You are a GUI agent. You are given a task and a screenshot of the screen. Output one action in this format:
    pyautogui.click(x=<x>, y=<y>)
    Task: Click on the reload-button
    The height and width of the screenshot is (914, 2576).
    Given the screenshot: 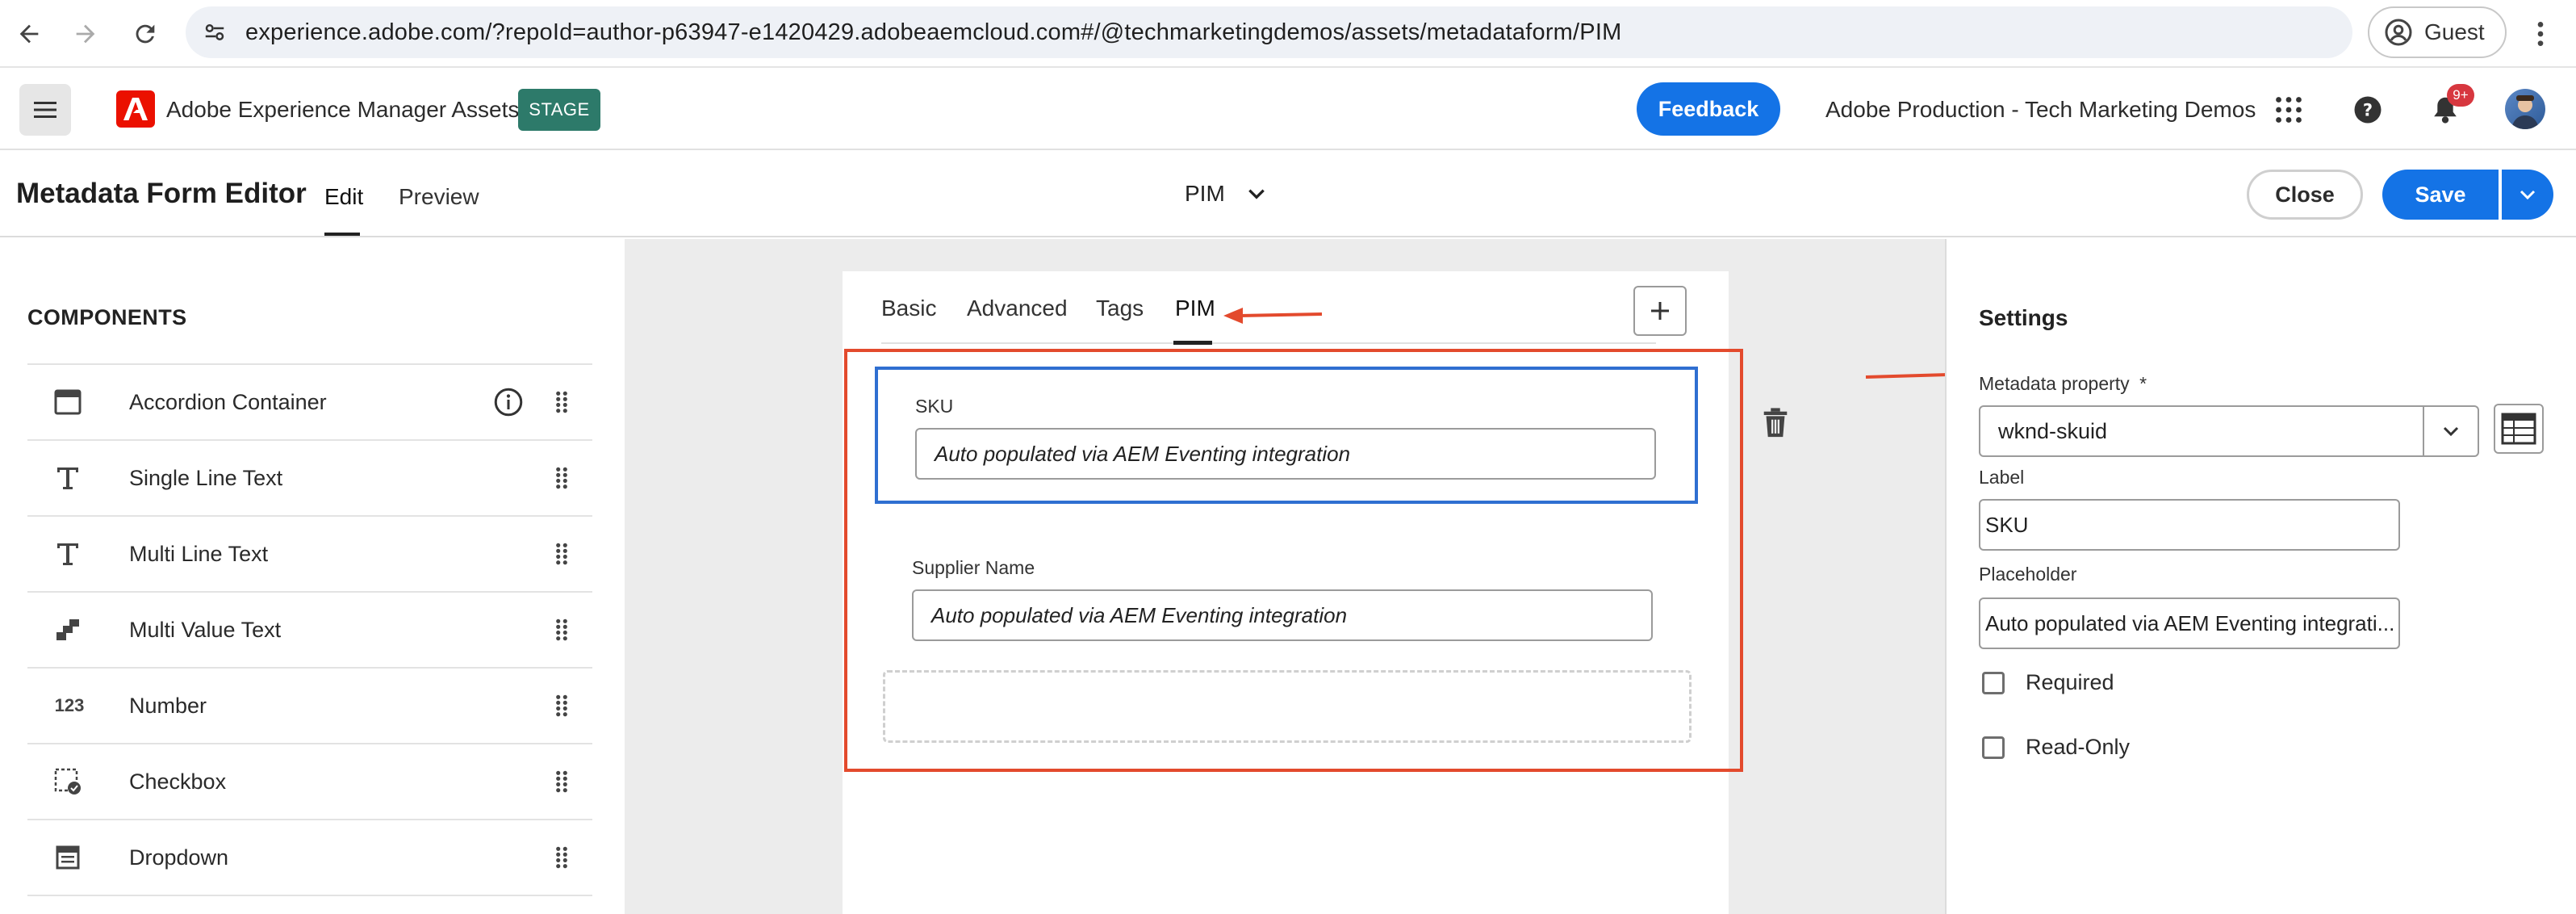 What is the action you would take?
    pyautogui.click(x=145, y=34)
    